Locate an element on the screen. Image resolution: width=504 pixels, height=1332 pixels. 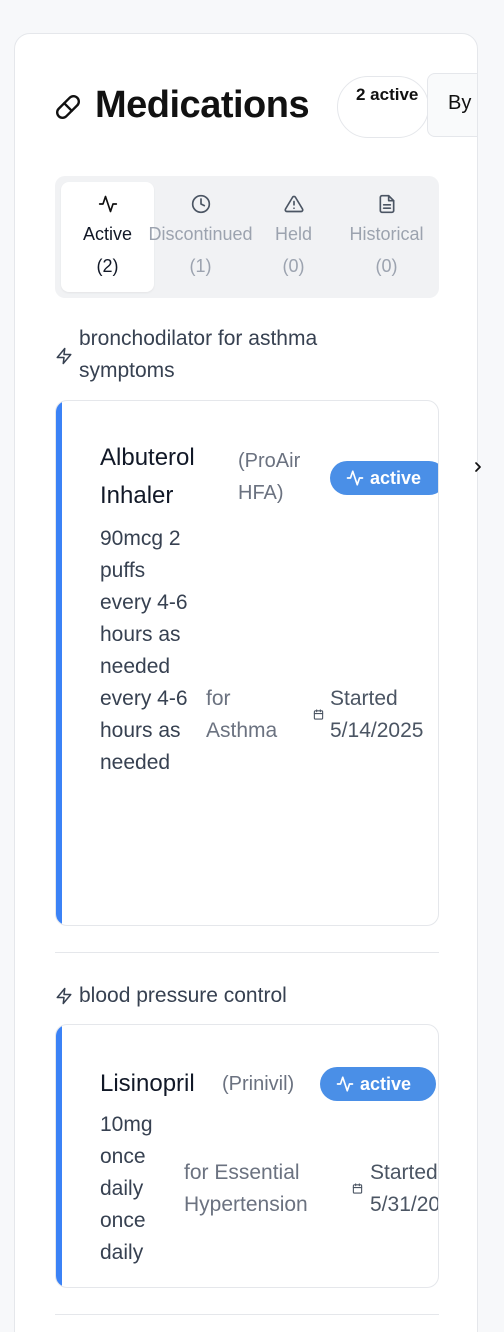
clock-icon is located at coordinates (200, 204).